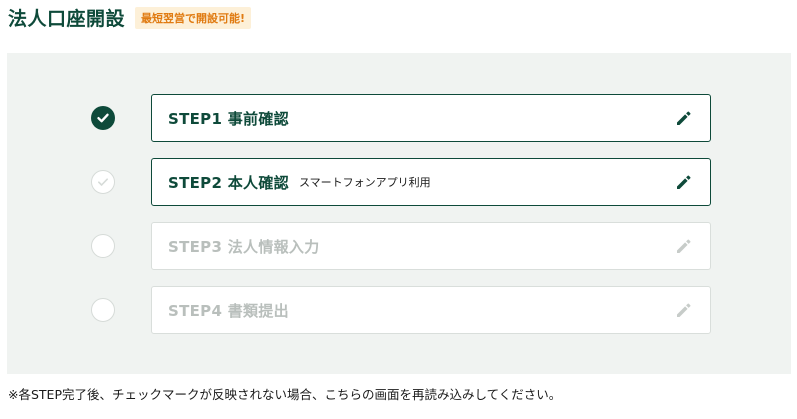  I want to click on page-title: 法人口座開設, so click(67, 19).